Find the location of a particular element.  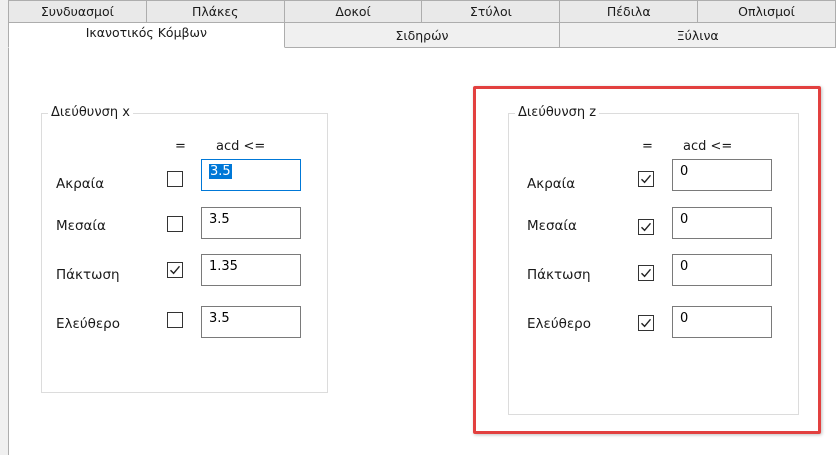

z-middle-check-icon is located at coordinates (646, 227).